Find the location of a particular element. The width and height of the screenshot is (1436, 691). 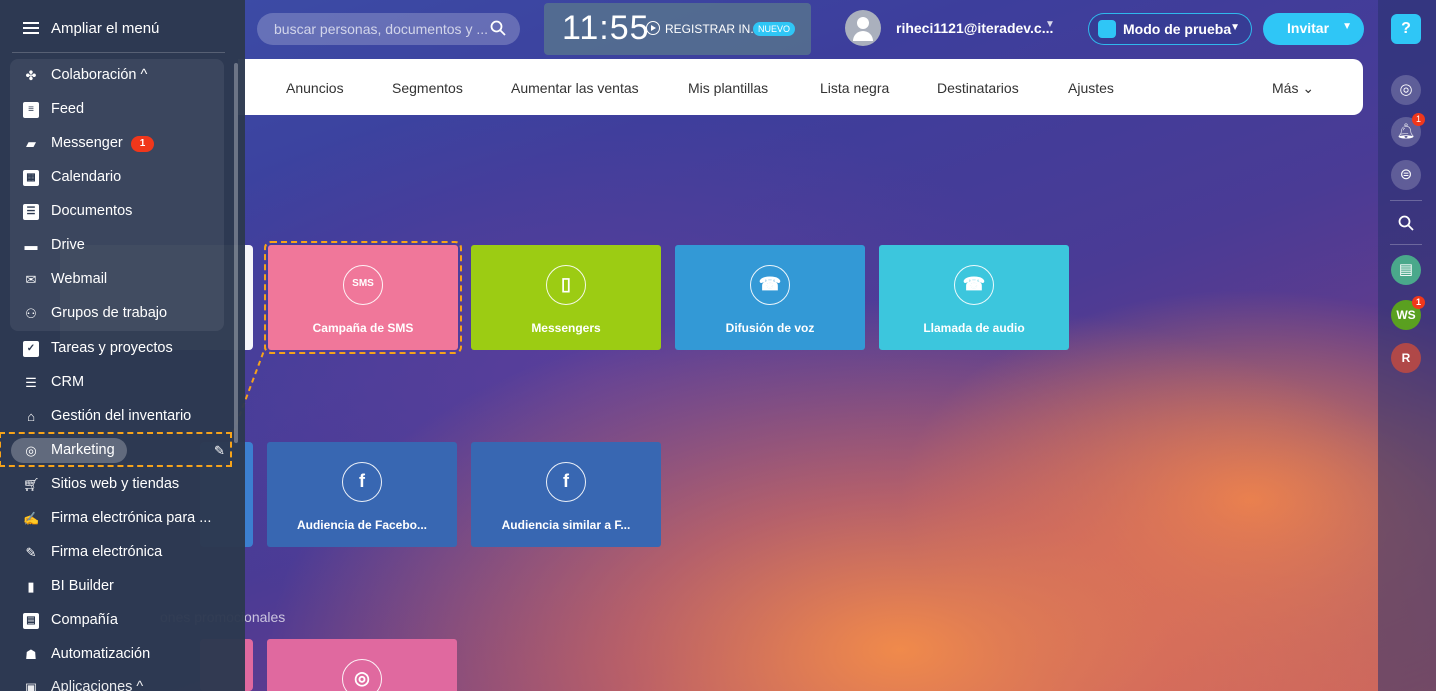

tab-mis-plantillas: Mis plantillas is located at coordinates (728, 88).